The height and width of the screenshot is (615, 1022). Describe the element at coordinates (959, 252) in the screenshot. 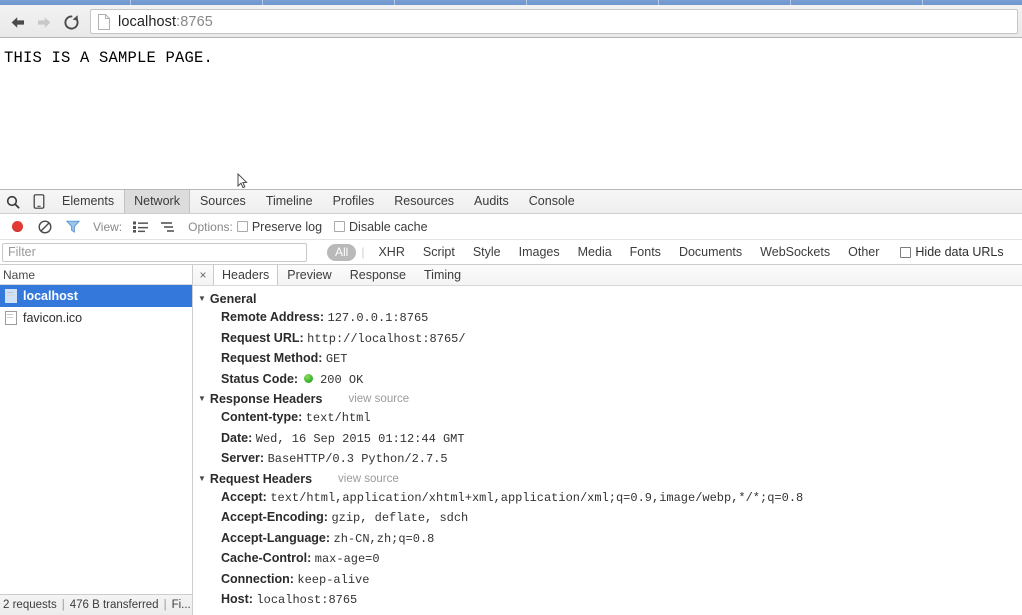

I see `hide-data-urls-label: Hide data URLs` at that location.